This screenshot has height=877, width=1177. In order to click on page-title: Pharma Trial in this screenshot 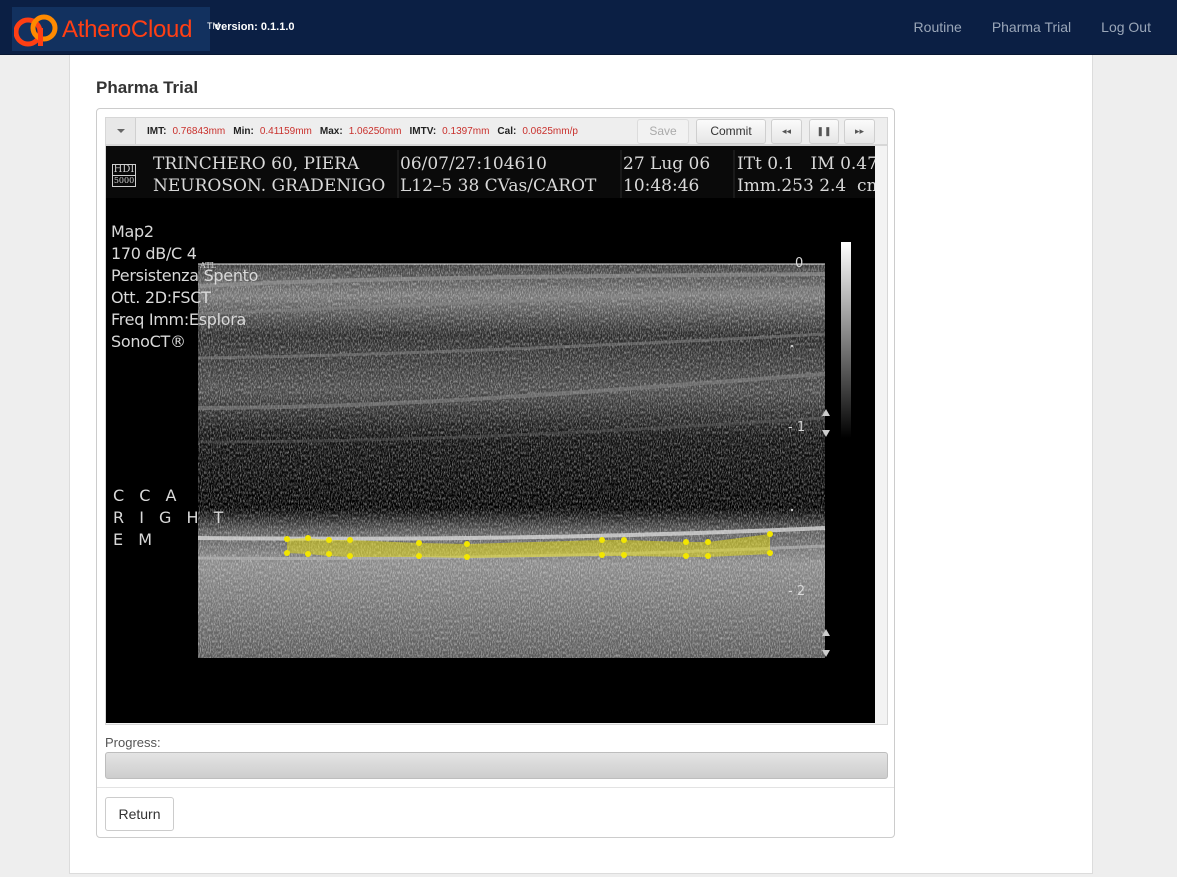, I will do `click(147, 87)`.